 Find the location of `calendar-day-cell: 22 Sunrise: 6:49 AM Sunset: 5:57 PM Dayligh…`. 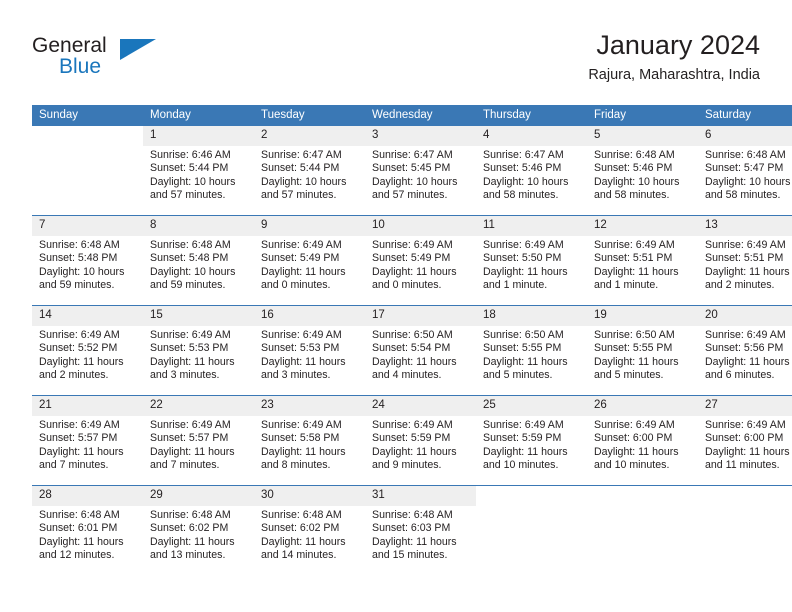

calendar-day-cell: 22 Sunrise: 6:49 AM Sunset: 5:57 PM Dayligh… is located at coordinates (198, 440).